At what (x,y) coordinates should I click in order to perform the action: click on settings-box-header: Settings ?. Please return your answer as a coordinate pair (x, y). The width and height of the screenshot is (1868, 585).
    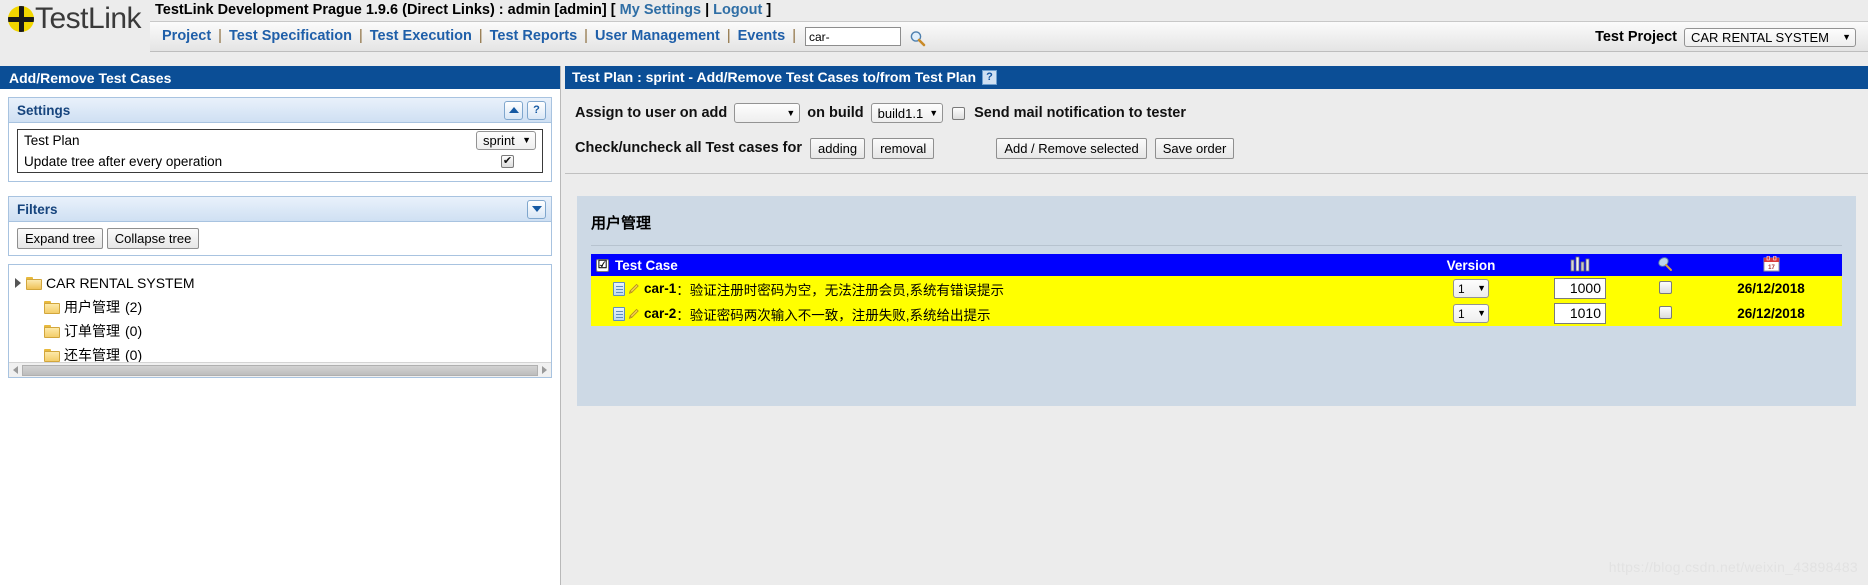
    Looking at the image, I should click on (280, 110).